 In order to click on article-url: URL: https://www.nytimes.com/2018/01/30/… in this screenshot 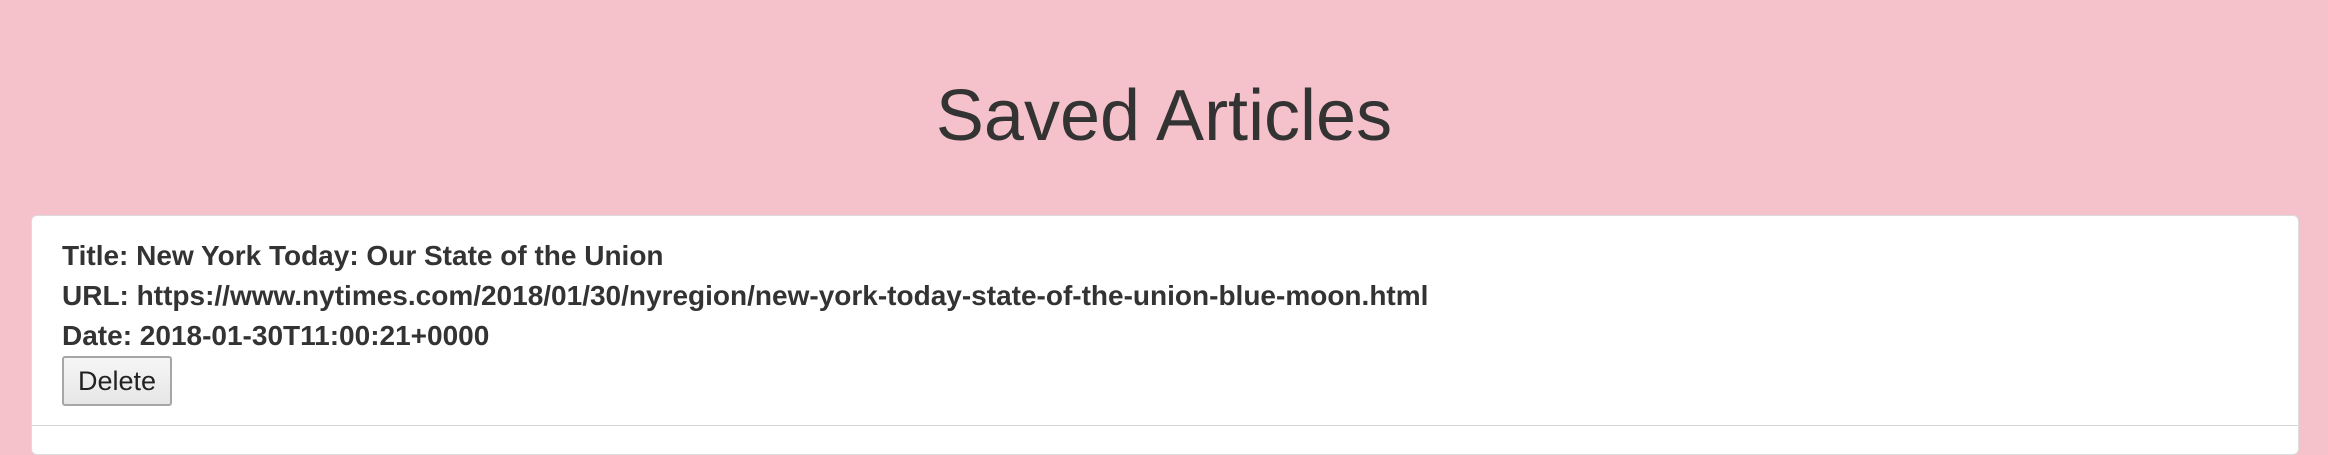, I will do `click(745, 295)`.